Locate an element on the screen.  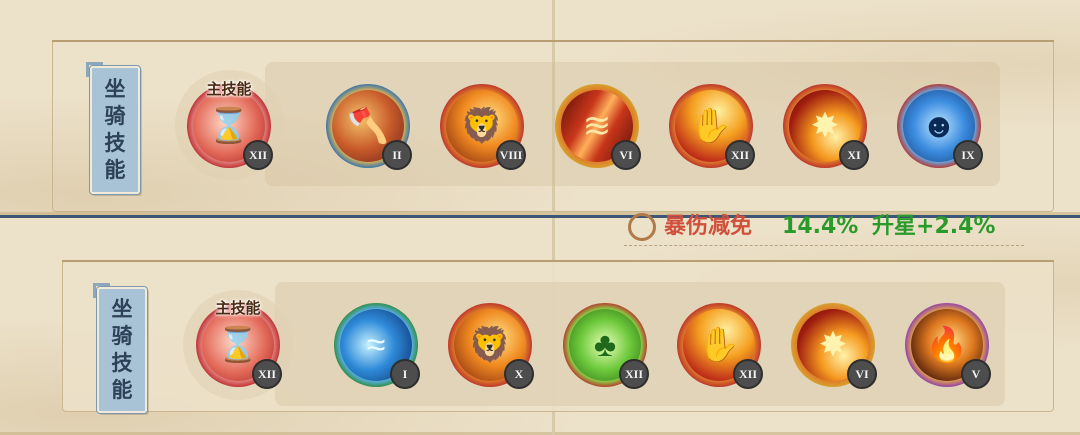
skill-level-badge: IX is located at coordinates (968, 155).